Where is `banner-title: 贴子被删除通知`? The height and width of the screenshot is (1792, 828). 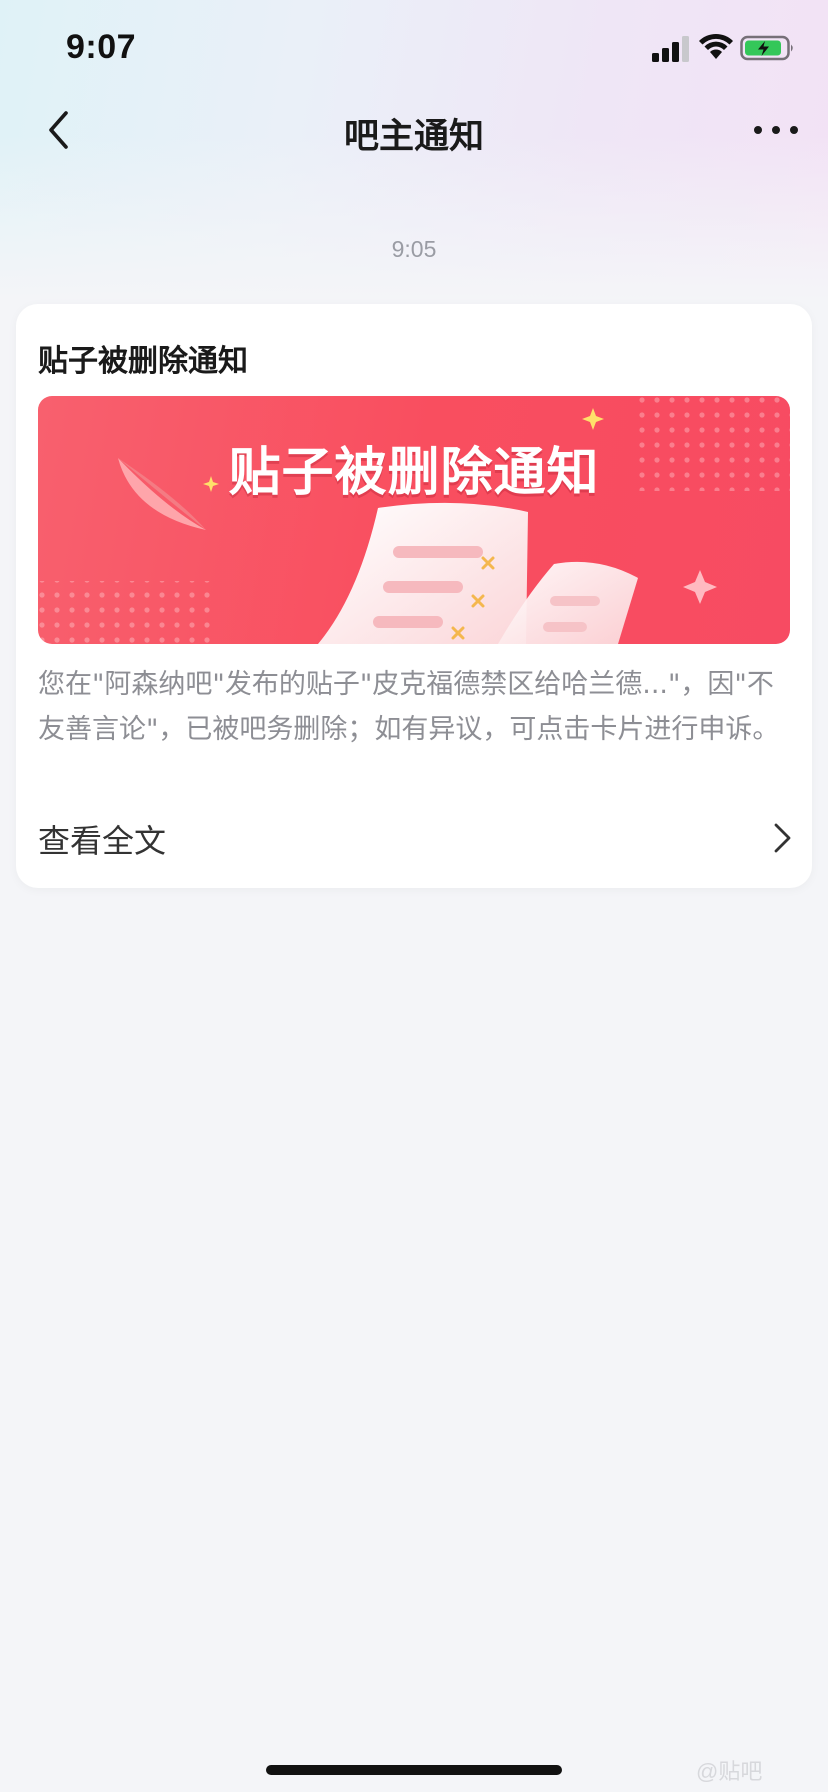
banner-title: 贴子被删除通知 is located at coordinates (414, 473).